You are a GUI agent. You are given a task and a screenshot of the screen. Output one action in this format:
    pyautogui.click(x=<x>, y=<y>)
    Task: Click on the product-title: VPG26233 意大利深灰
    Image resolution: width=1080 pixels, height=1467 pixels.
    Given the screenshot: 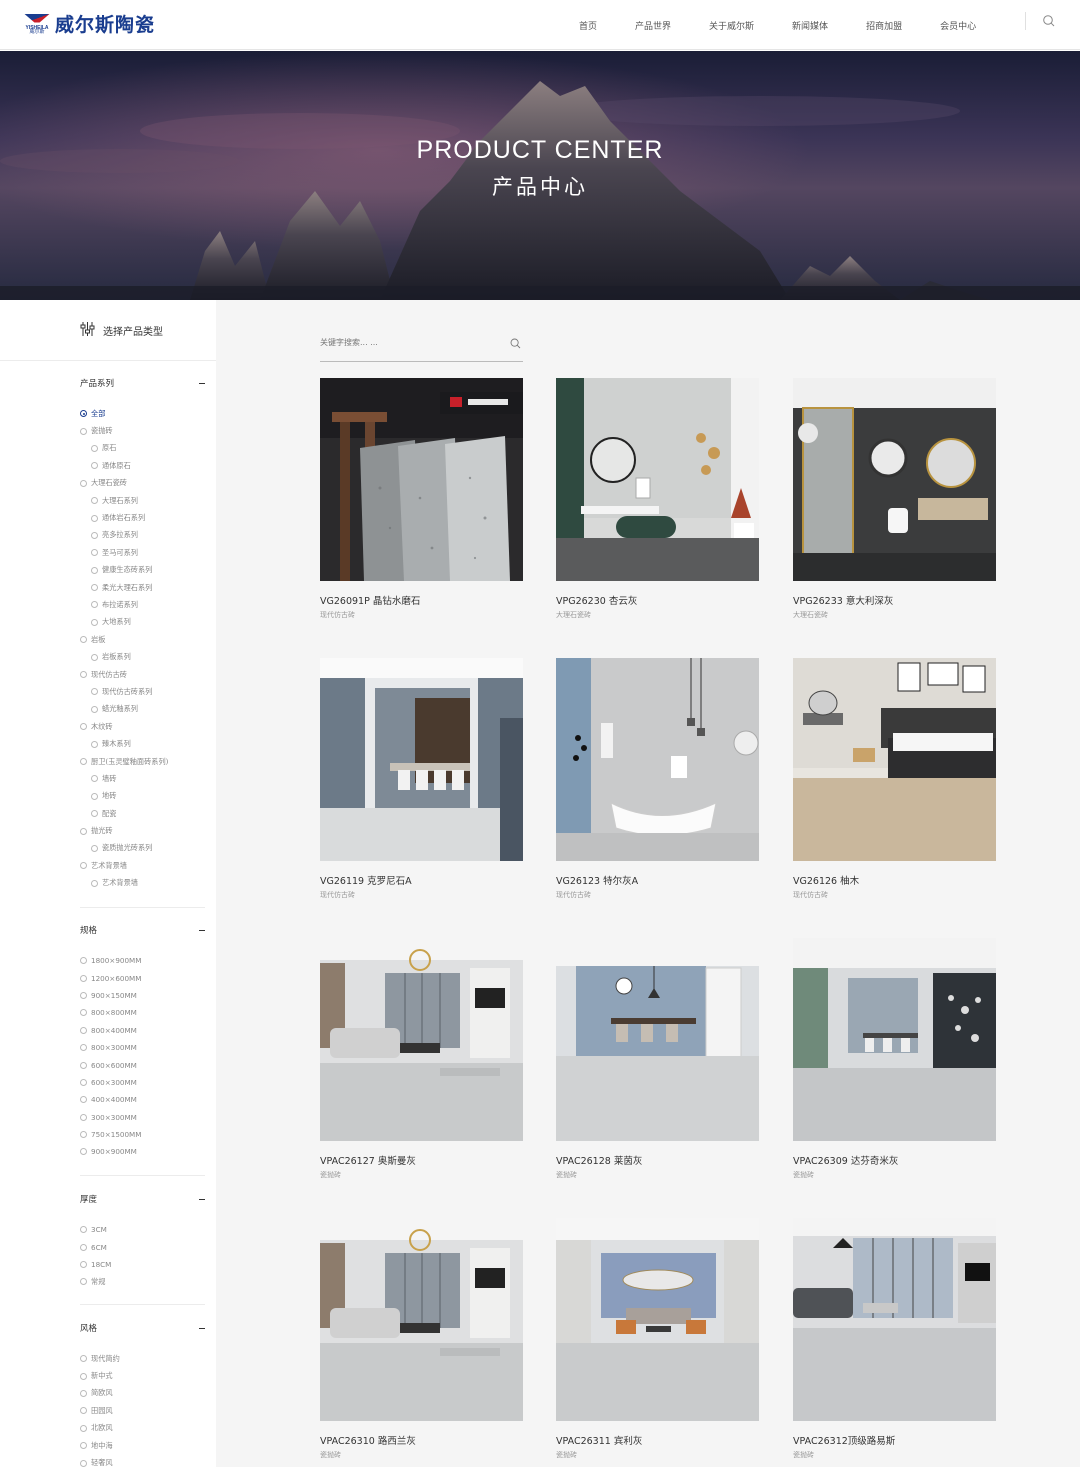 What is the action you would take?
    pyautogui.click(x=894, y=600)
    